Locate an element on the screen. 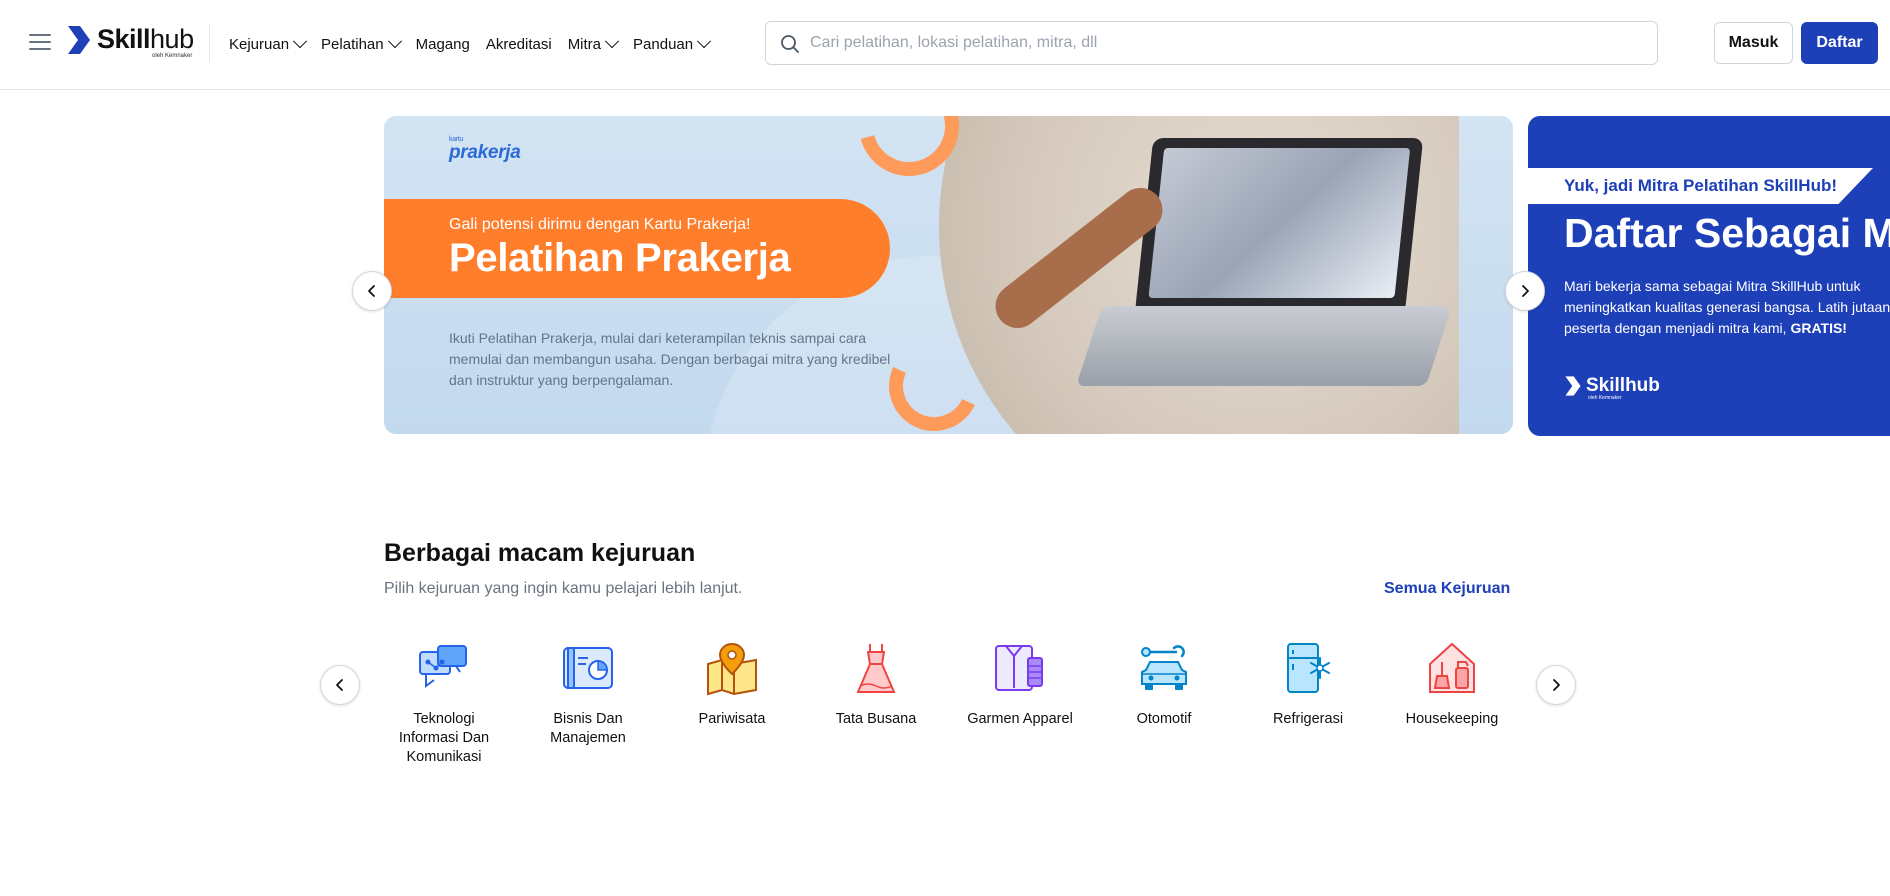  search-icon is located at coordinates (790, 44).